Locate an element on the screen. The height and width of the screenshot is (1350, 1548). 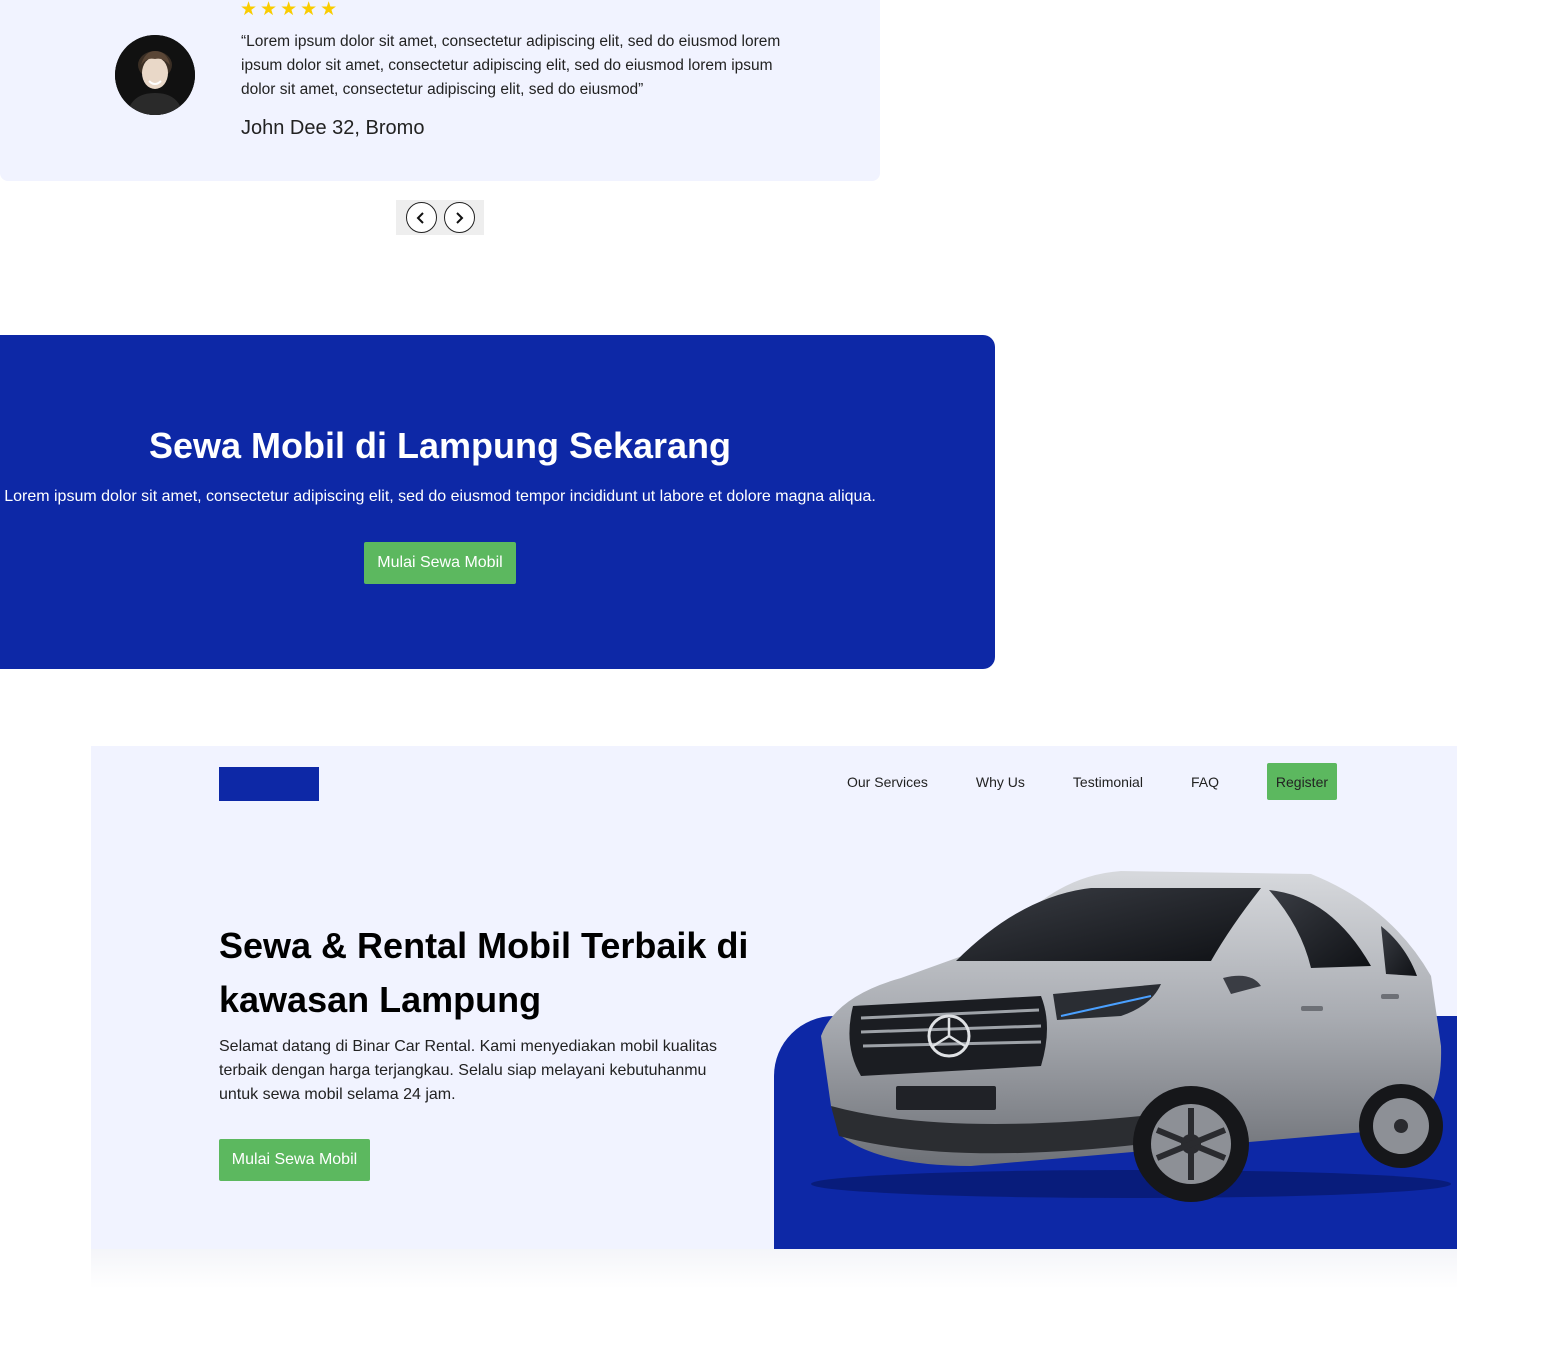
rating-stars: ★★★★★ is located at coordinates (290, 10).